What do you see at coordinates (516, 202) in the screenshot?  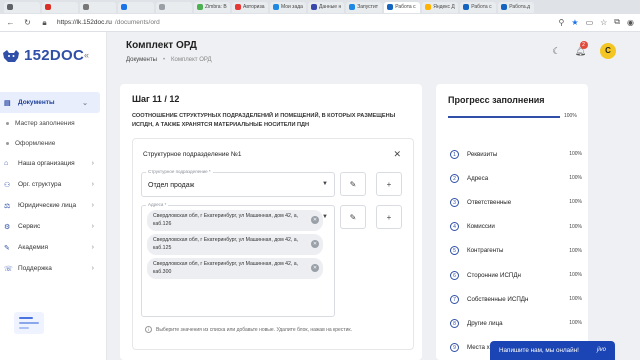 I see `progress-item: 3 Ответственные 100%` at bounding box center [516, 202].